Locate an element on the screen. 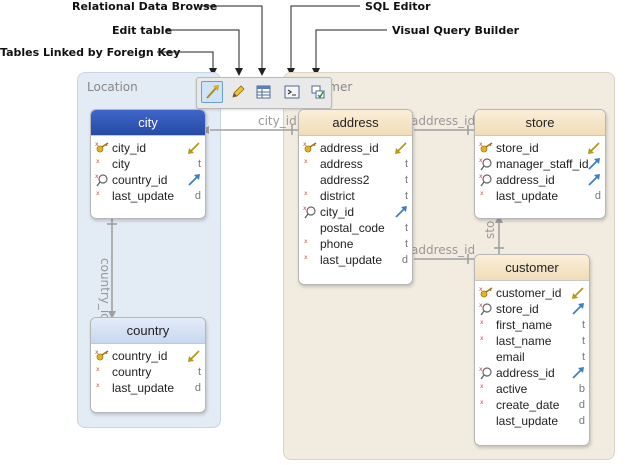 The width and height of the screenshot is (627, 465). column-row: x address t is located at coordinates (355, 164).